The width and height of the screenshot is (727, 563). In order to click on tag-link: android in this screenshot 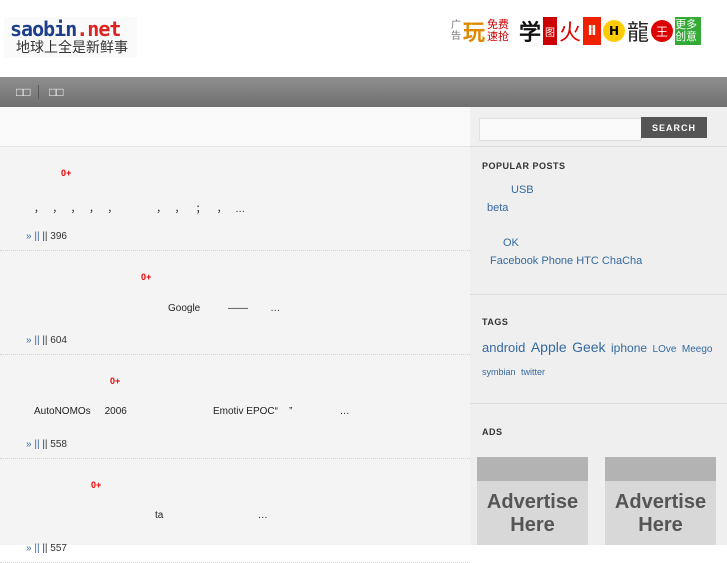, I will do `click(503, 347)`.